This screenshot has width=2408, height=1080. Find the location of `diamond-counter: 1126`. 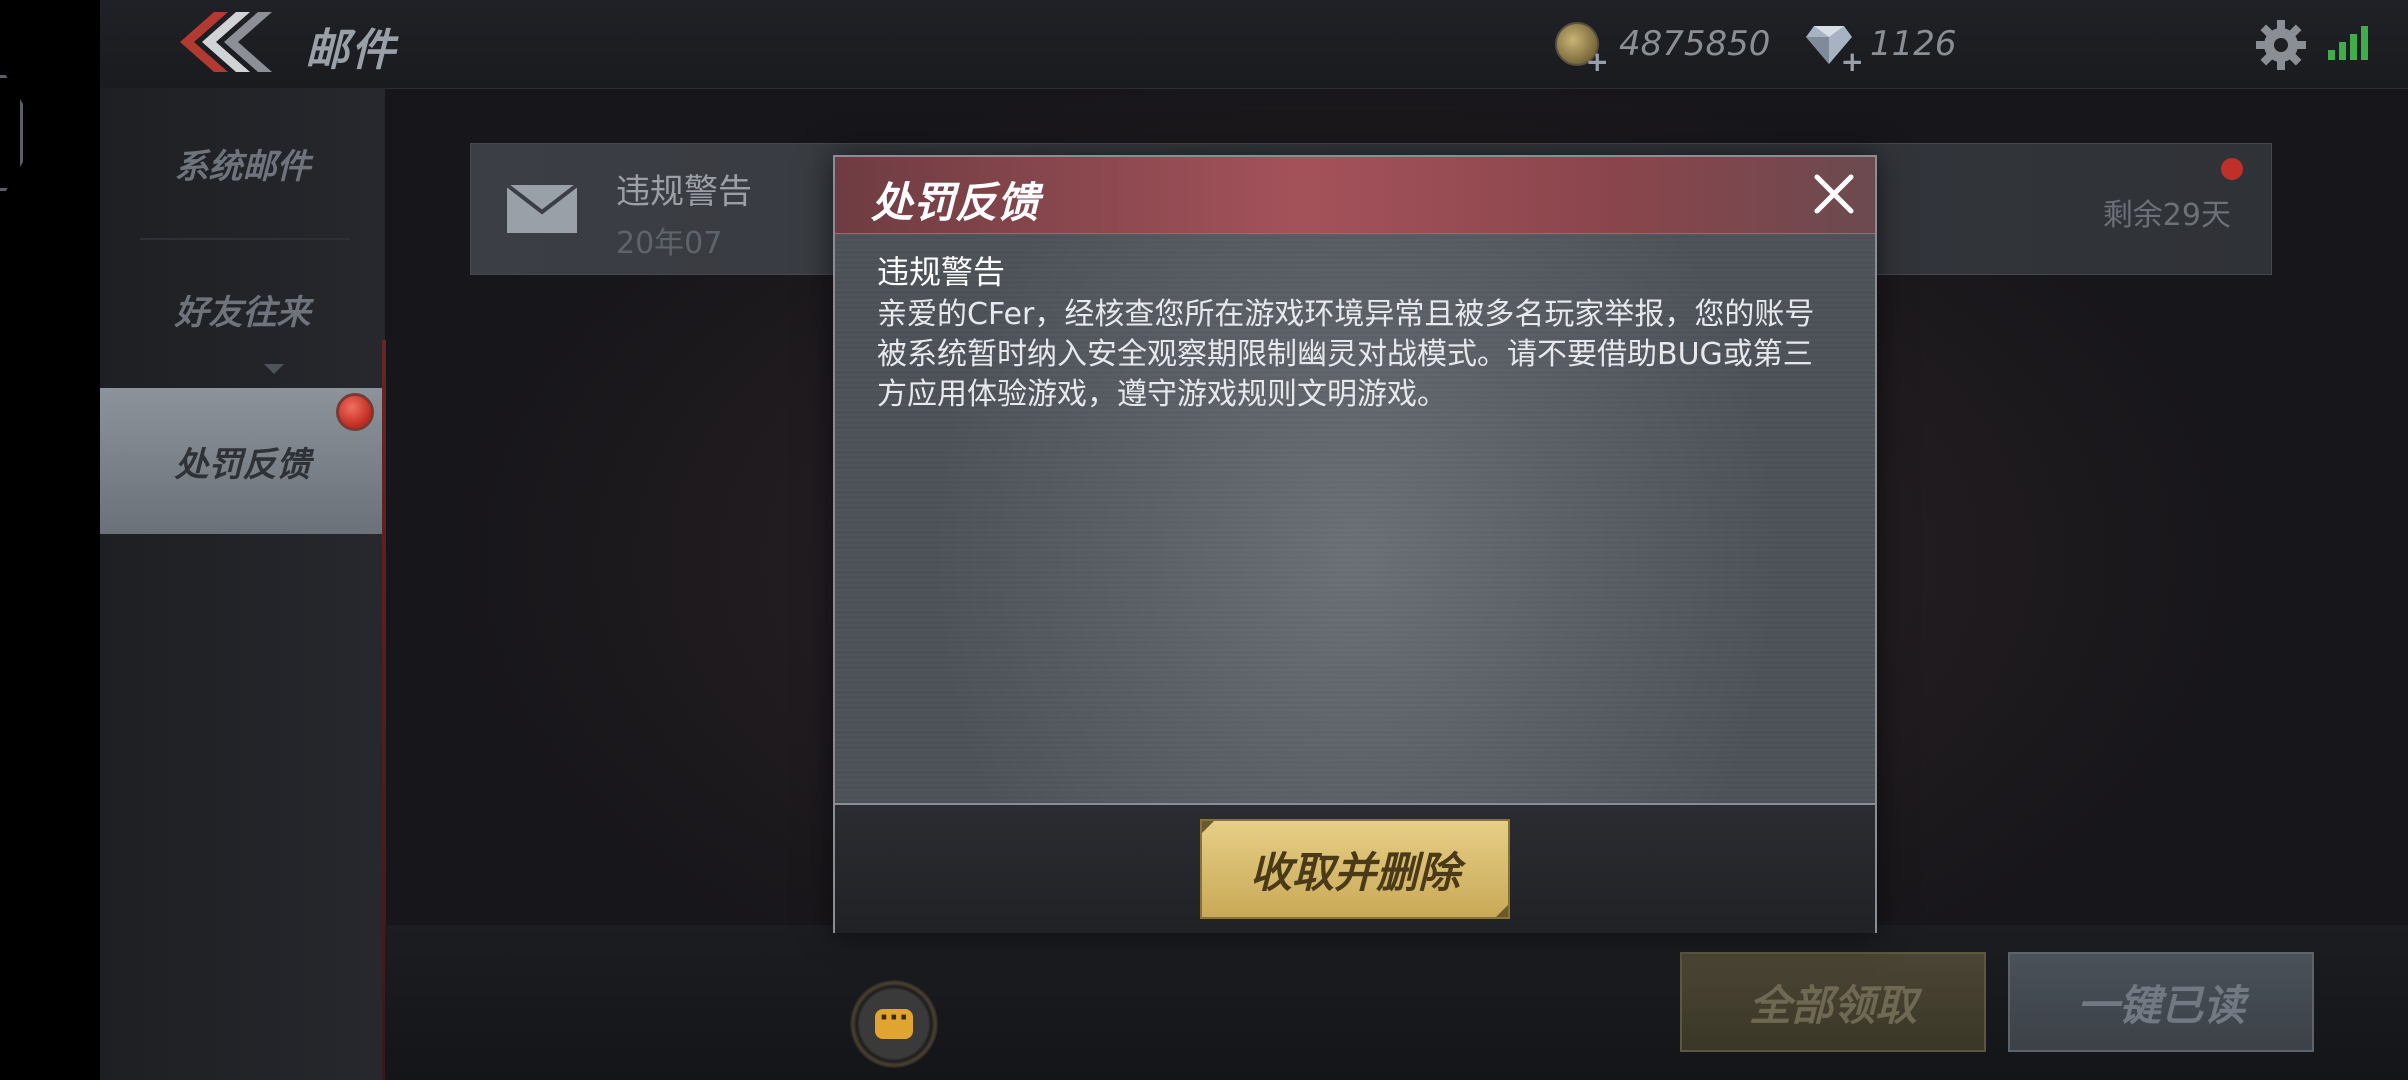

diamond-counter: 1126 is located at coordinates (1881, 48).